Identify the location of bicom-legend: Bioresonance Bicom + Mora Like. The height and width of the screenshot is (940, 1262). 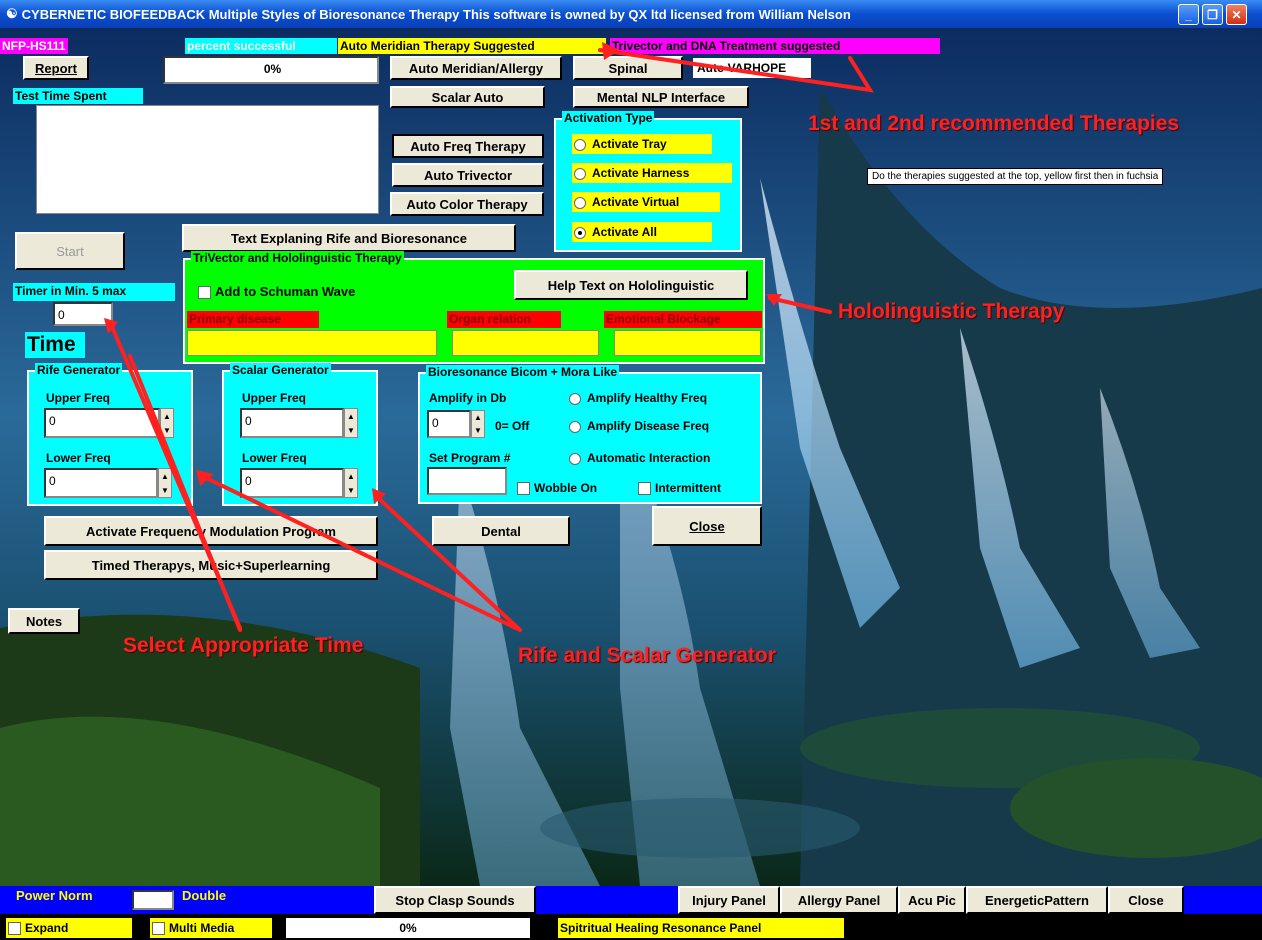
(523, 372).